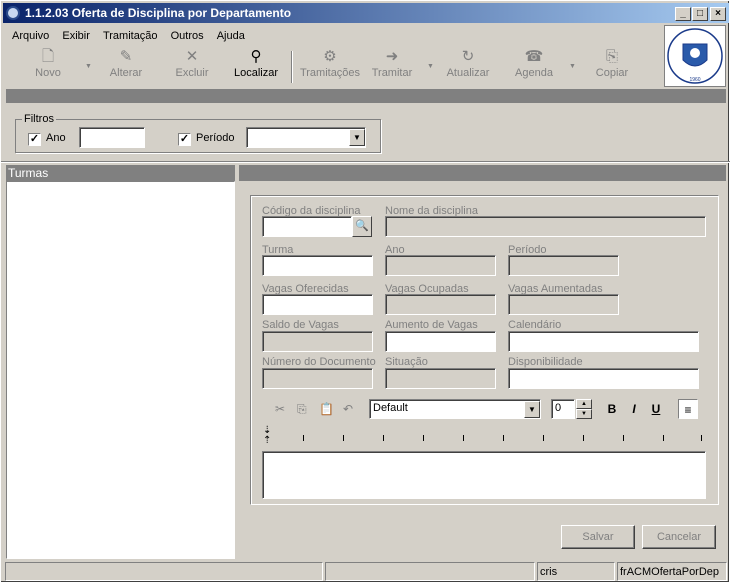 This screenshot has width=730, height=583. Describe the element at coordinates (362, 226) in the screenshot. I see `search-icon: 🔍` at that location.